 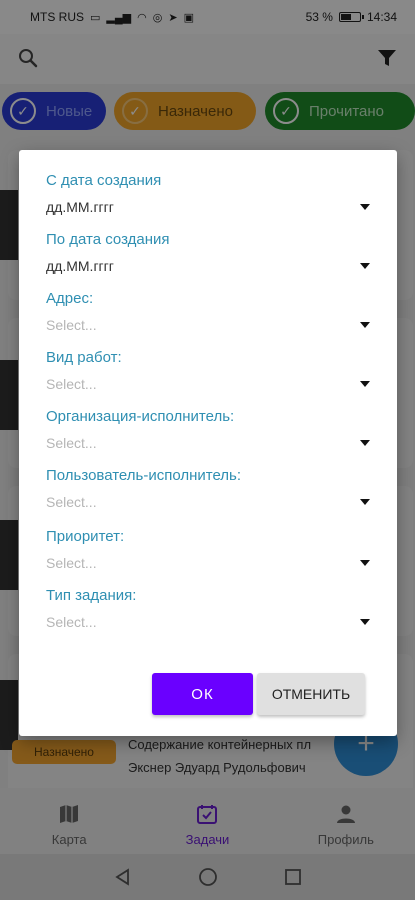 What do you see at coordinates (85, 536) in the screenshot?
I see `field-label: Приоритет:` at bounding box center [85, 536].